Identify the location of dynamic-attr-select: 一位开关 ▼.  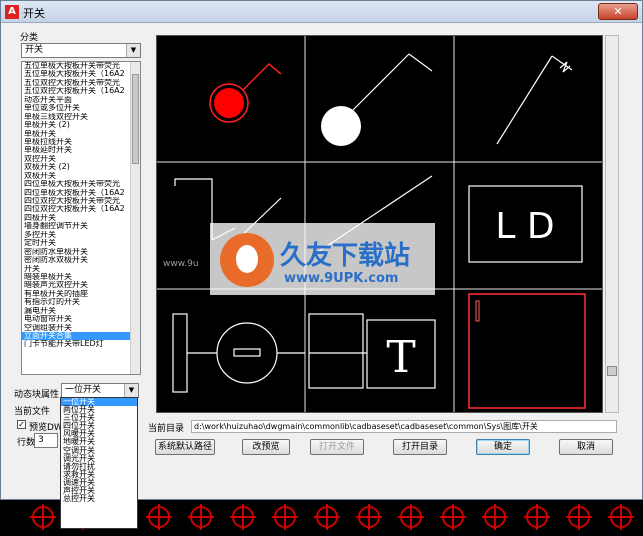
(100, 390).